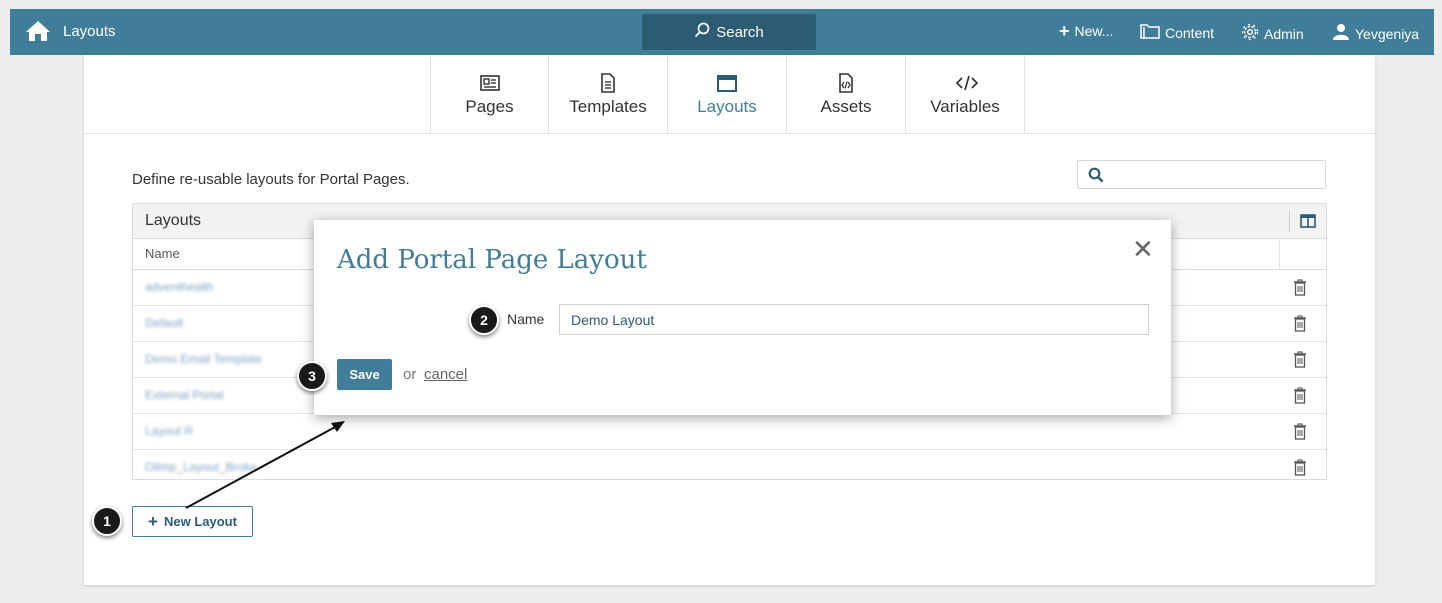 The width and height of the screenshot is (1442, 603). Describe the element at coordinates (312, 376) in the screenshot. I see `callout-badge-3: 3` at that location.